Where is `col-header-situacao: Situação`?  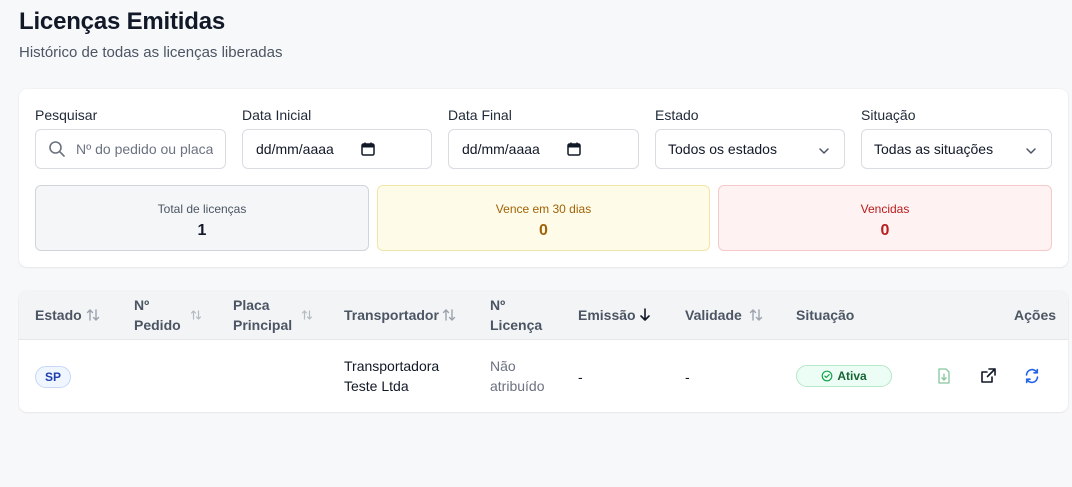 col-header-situacao: Situação is located at coordinates (825, 315).